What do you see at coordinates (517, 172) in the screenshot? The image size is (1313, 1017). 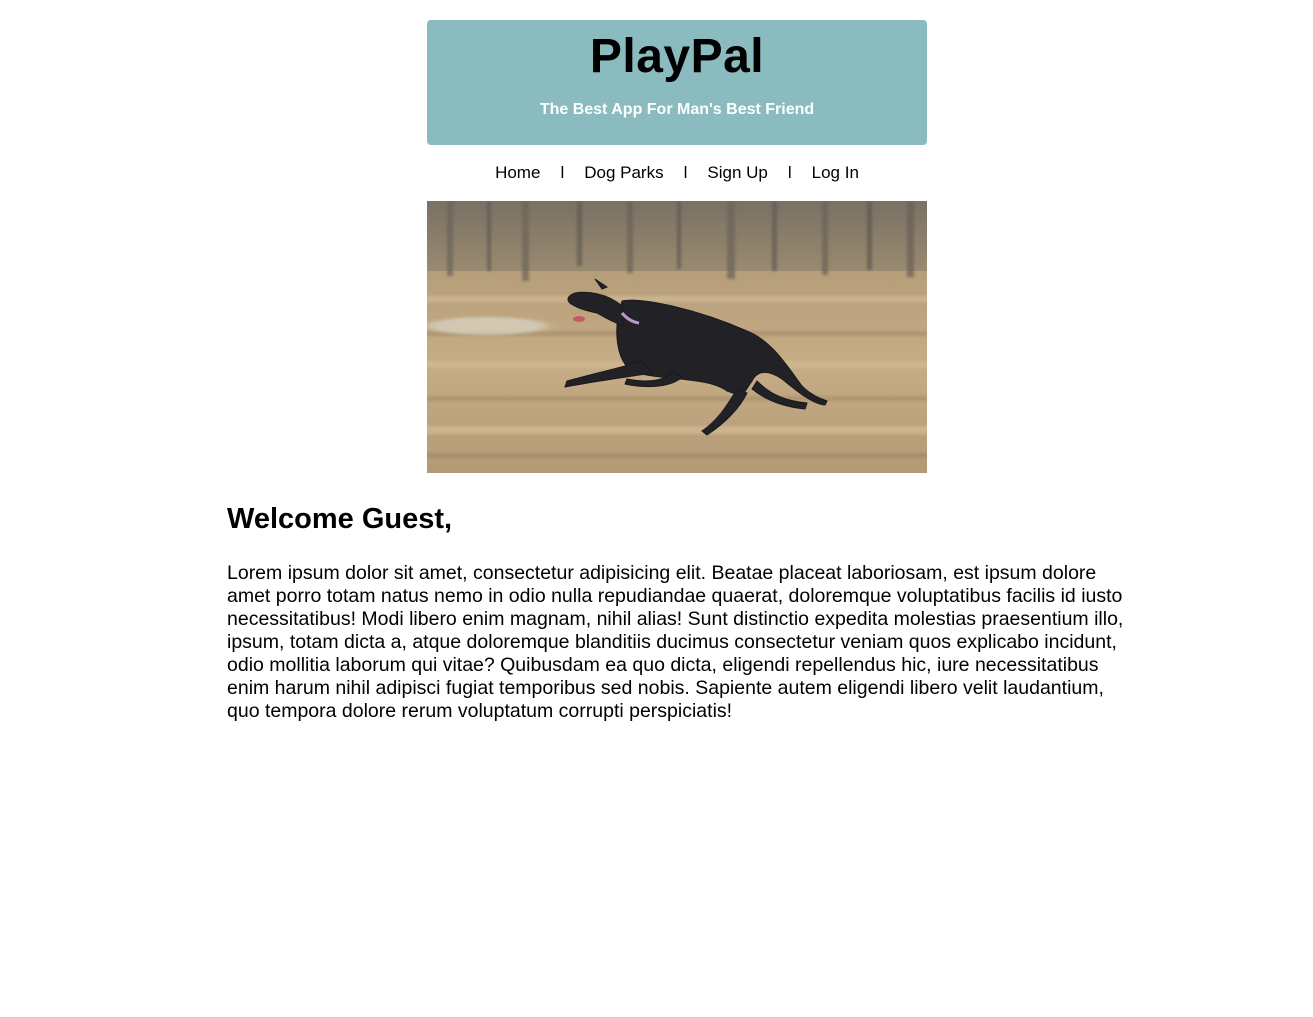 I see `nav-link-home: Home` at bounding box center [517, 172].